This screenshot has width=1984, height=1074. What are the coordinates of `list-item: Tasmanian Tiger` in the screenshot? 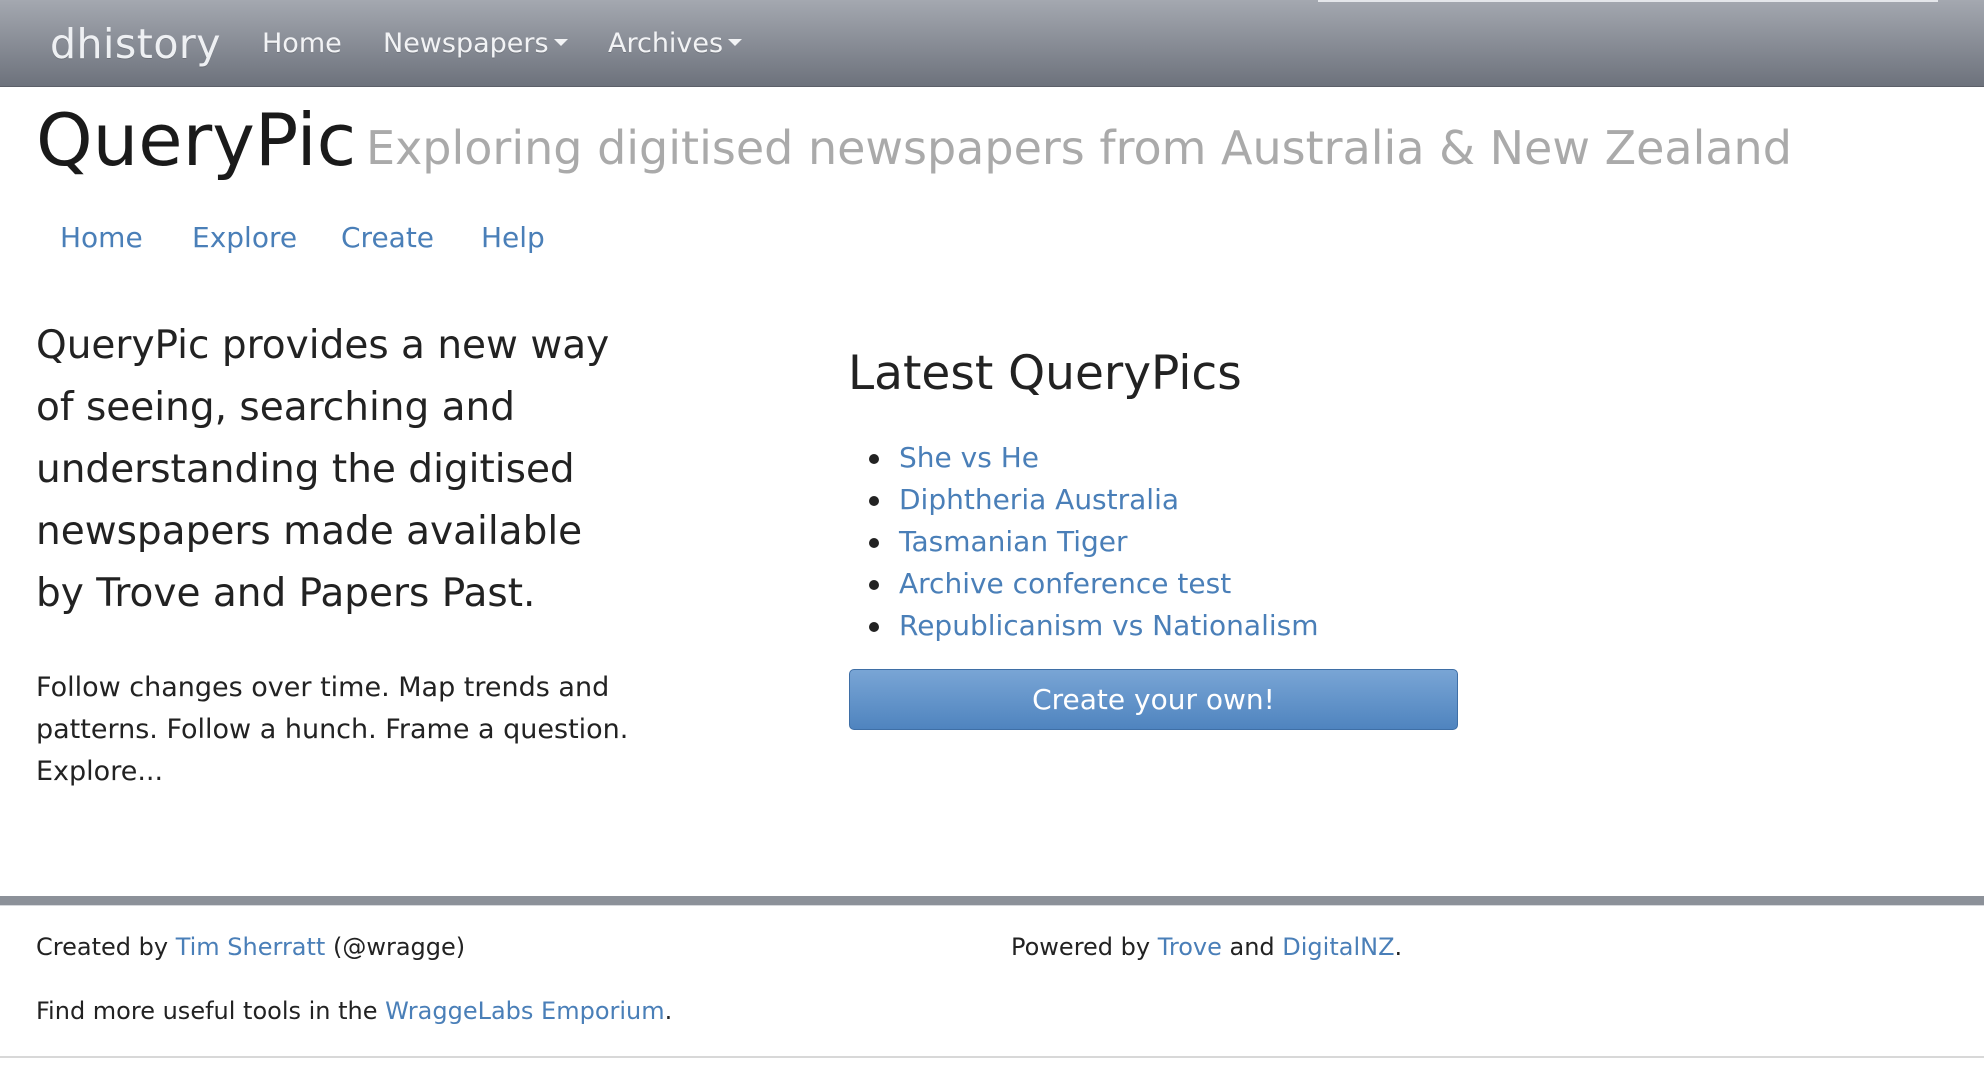 It's located at (1083, 542).